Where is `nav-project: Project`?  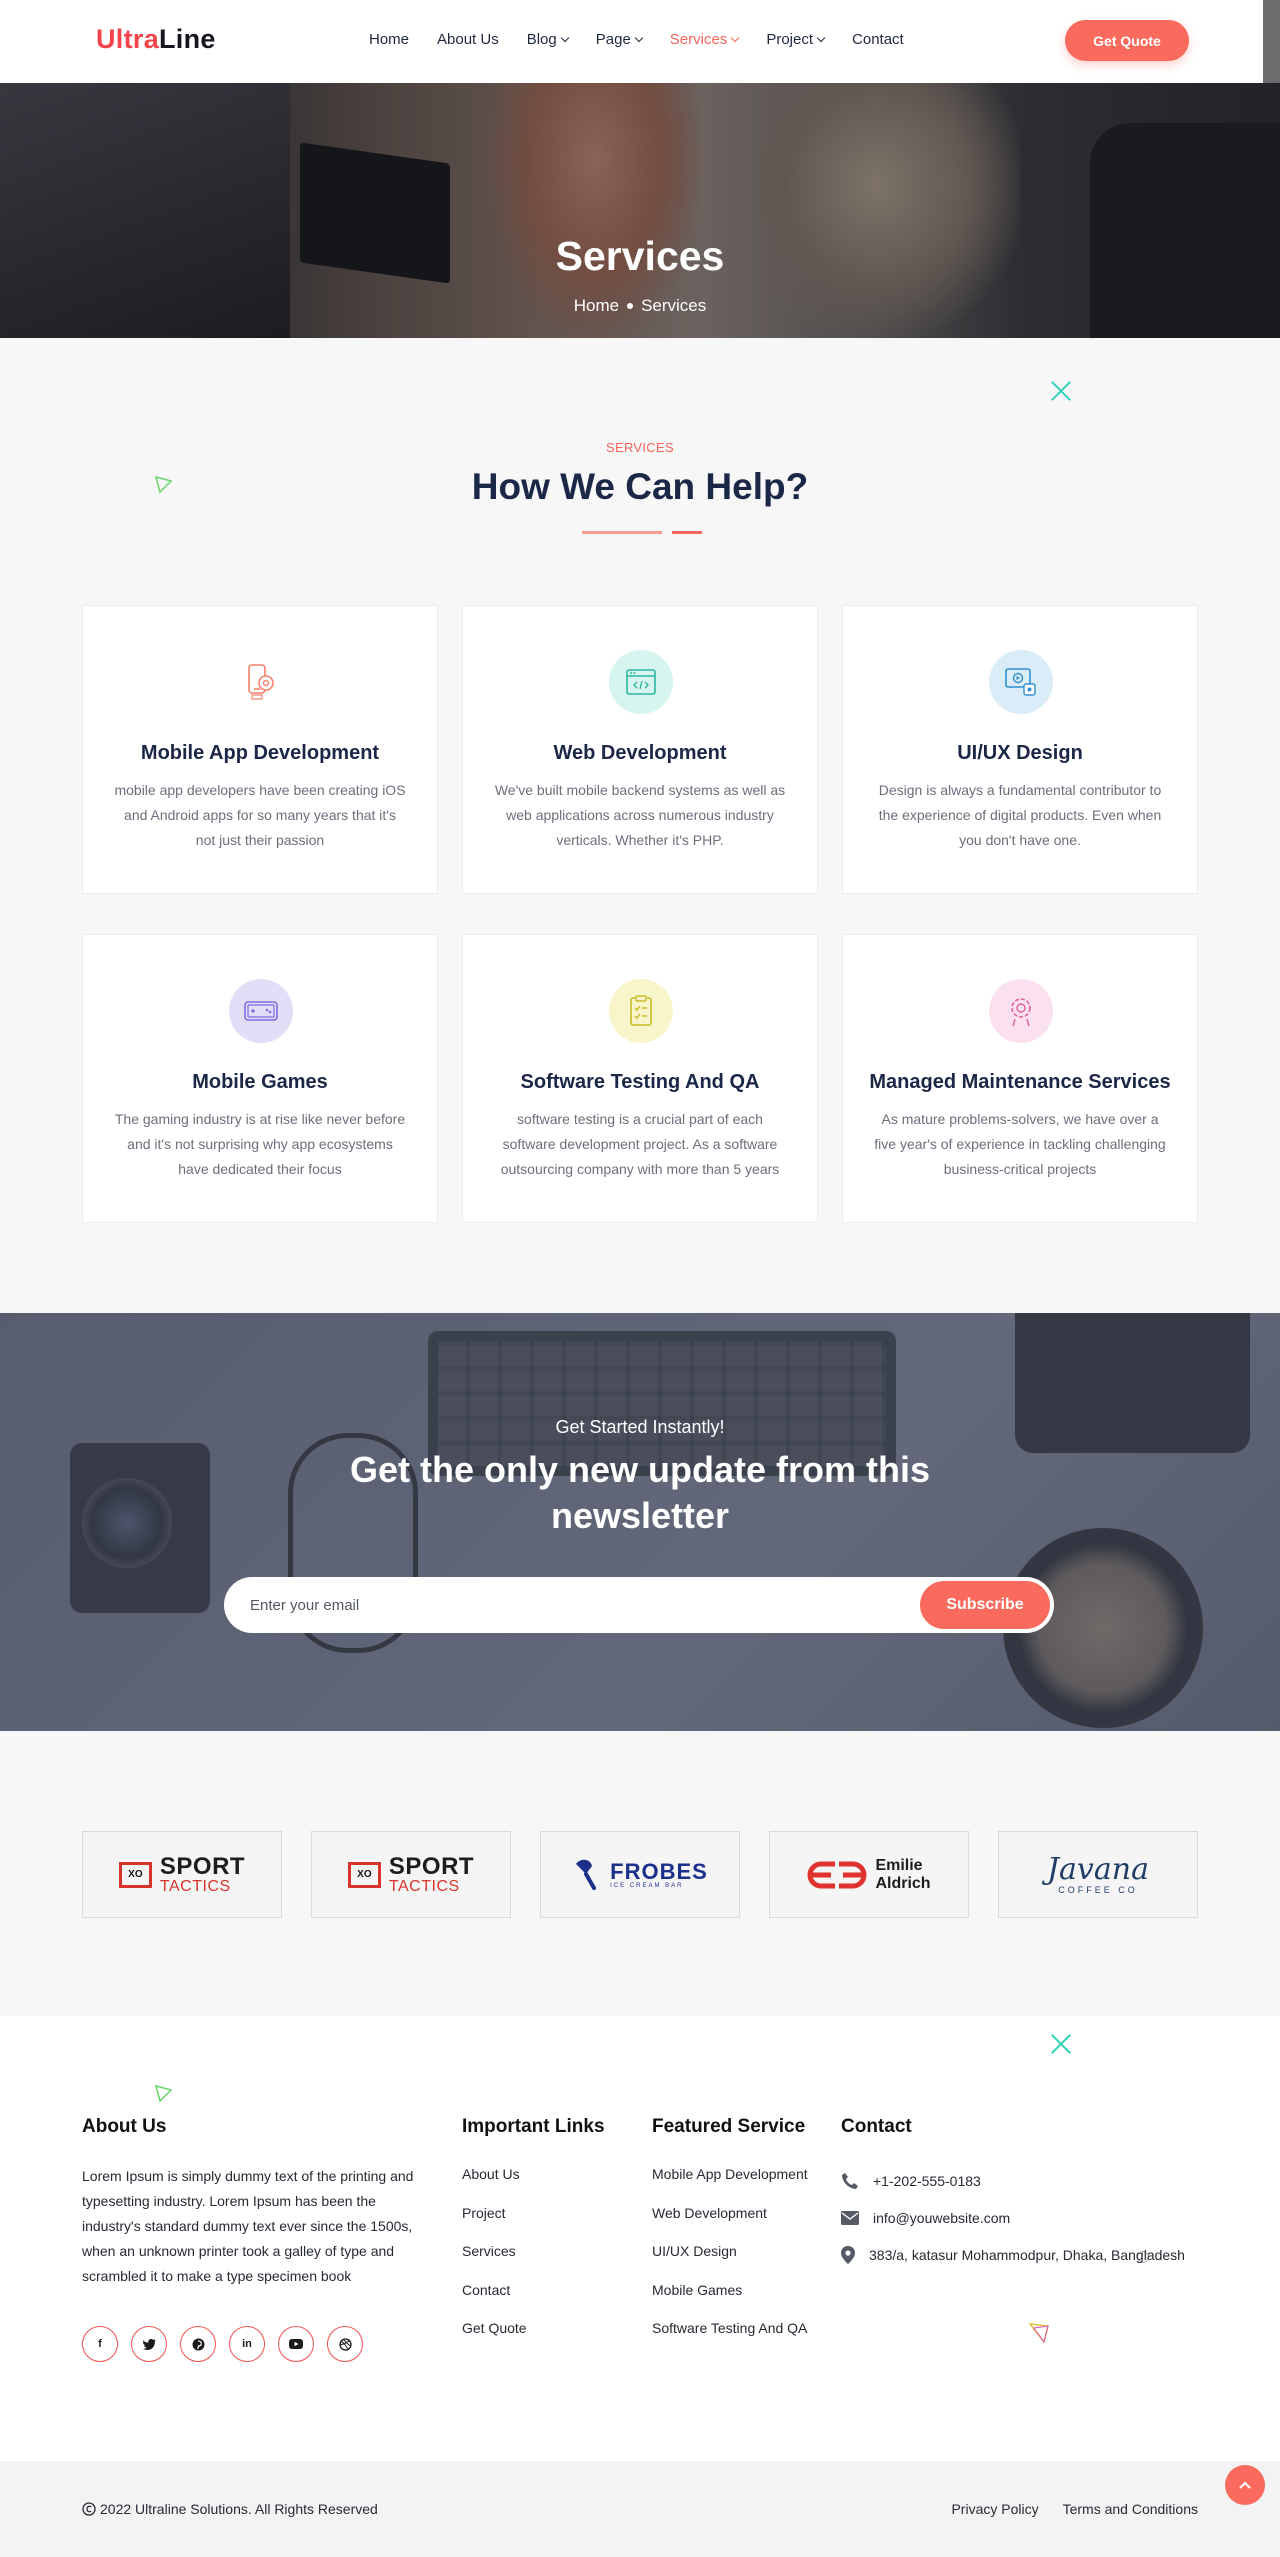 nav-project: Project is located at coordinates (796, 39).